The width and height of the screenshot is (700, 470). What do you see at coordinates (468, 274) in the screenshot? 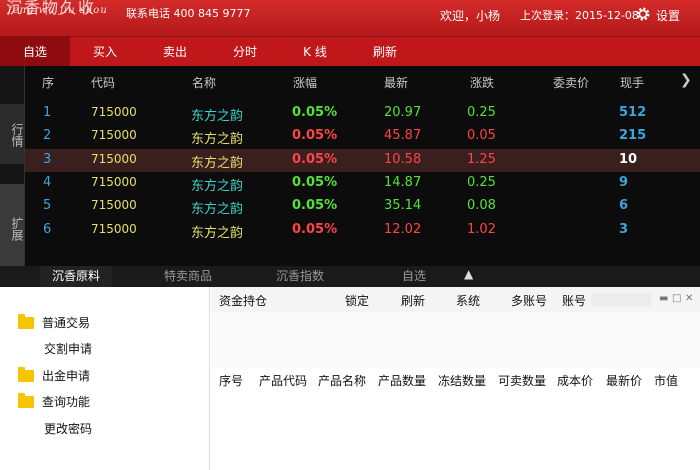
I see `collapse-up-icon: ▲` at bounding box center [468, 274].